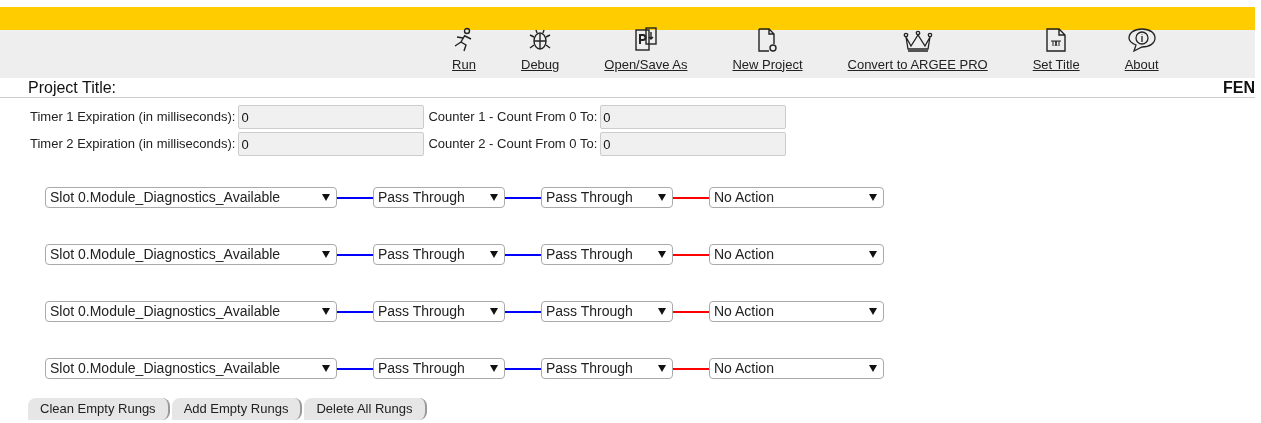 This screenshot has width=1261, height=423. I want to click on project-title-label: Project Title:, so click(72, 87).